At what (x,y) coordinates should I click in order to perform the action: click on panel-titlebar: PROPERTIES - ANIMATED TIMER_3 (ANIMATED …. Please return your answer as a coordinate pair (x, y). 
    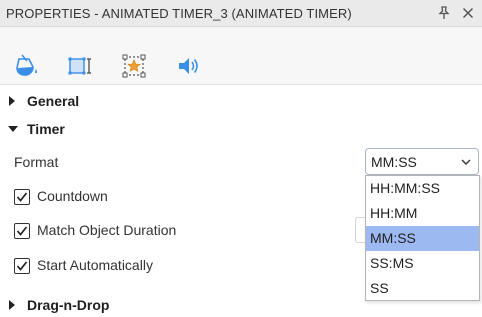
    Looking at the image, I should click on (241, 13).